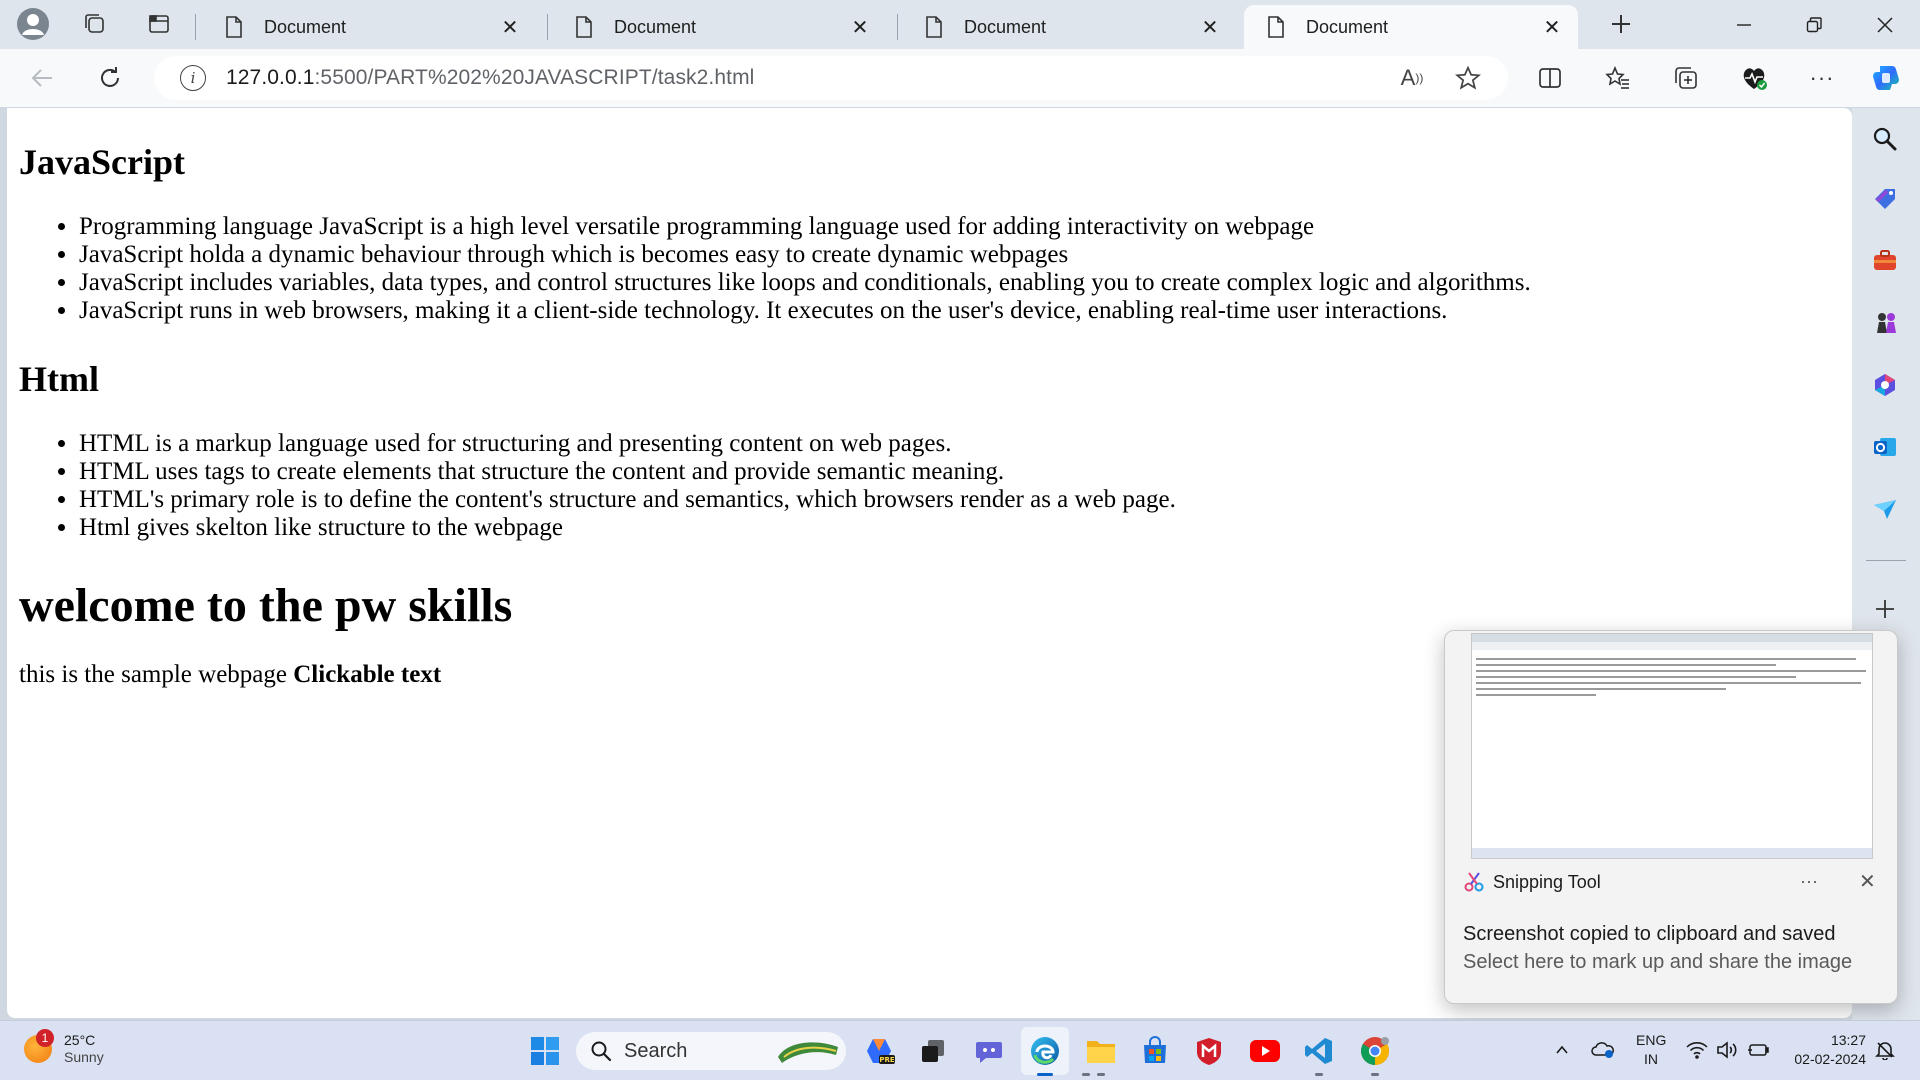  I want to click on favorites-icon, so click(1618, 78).